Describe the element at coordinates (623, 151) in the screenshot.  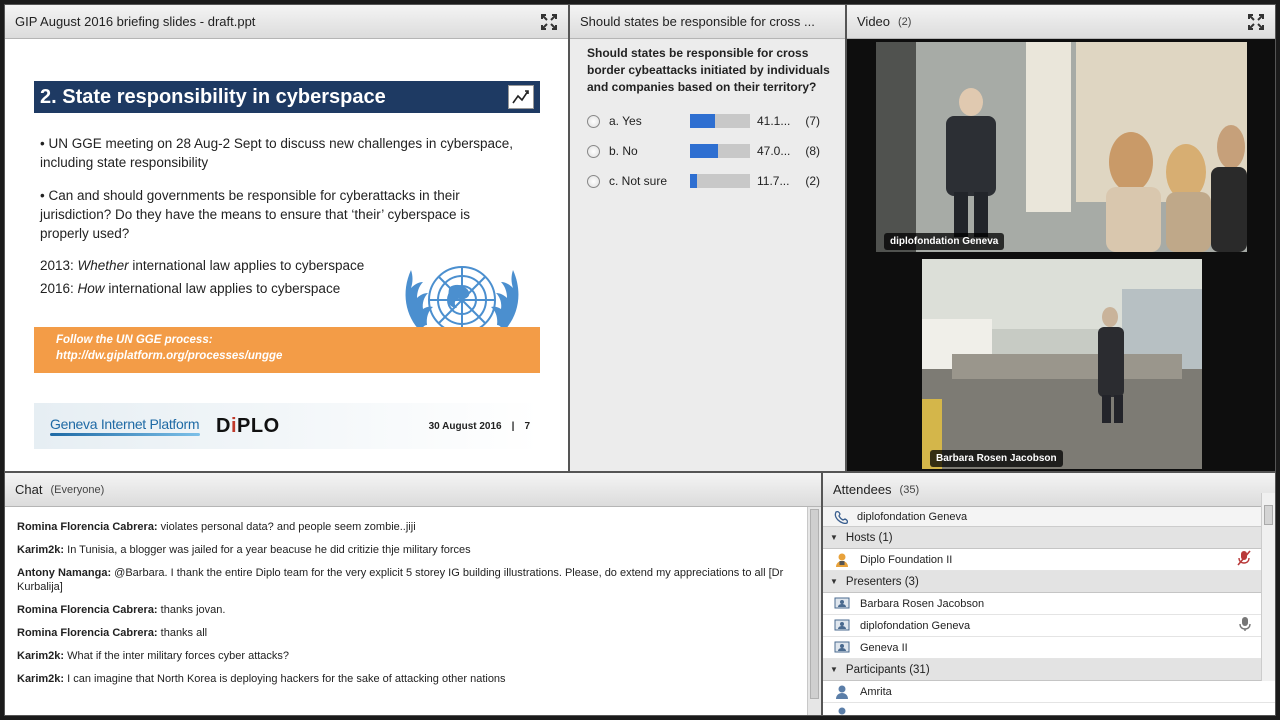
I see `poll-option-label: b. No` at that location.